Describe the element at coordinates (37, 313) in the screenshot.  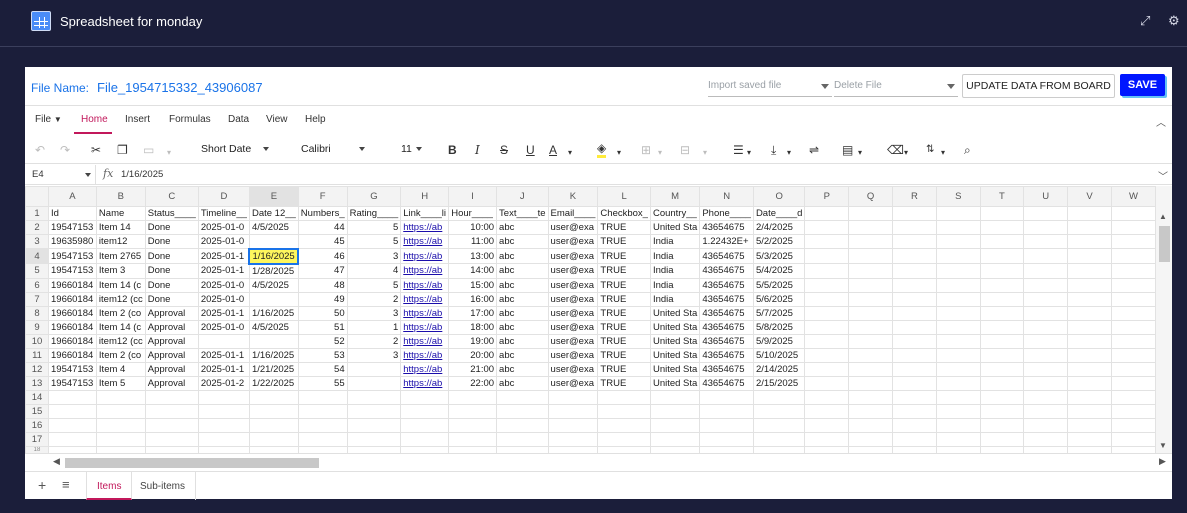
I see `row-header: 8` at that location.